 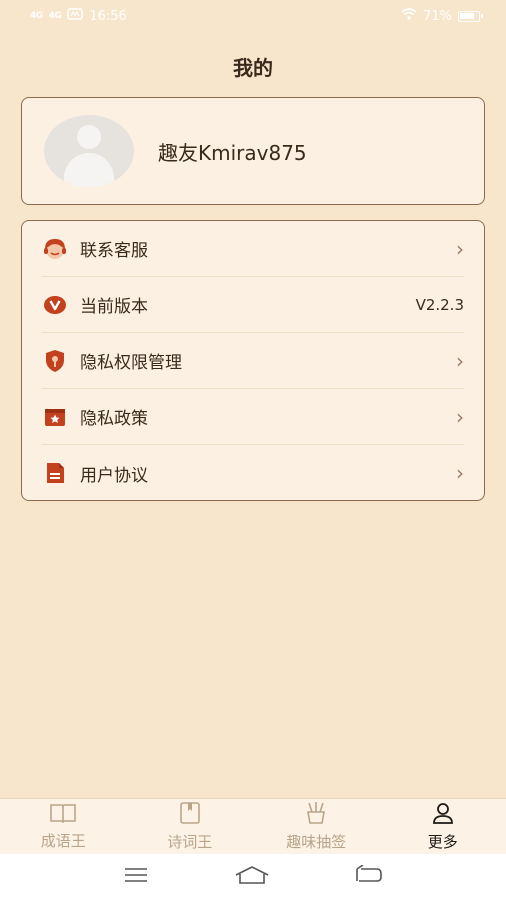 What do you see at coordinates (114, 419) in the screenshot?
I see `menu-label: 隐私政策` at bounding box center [114, 419].